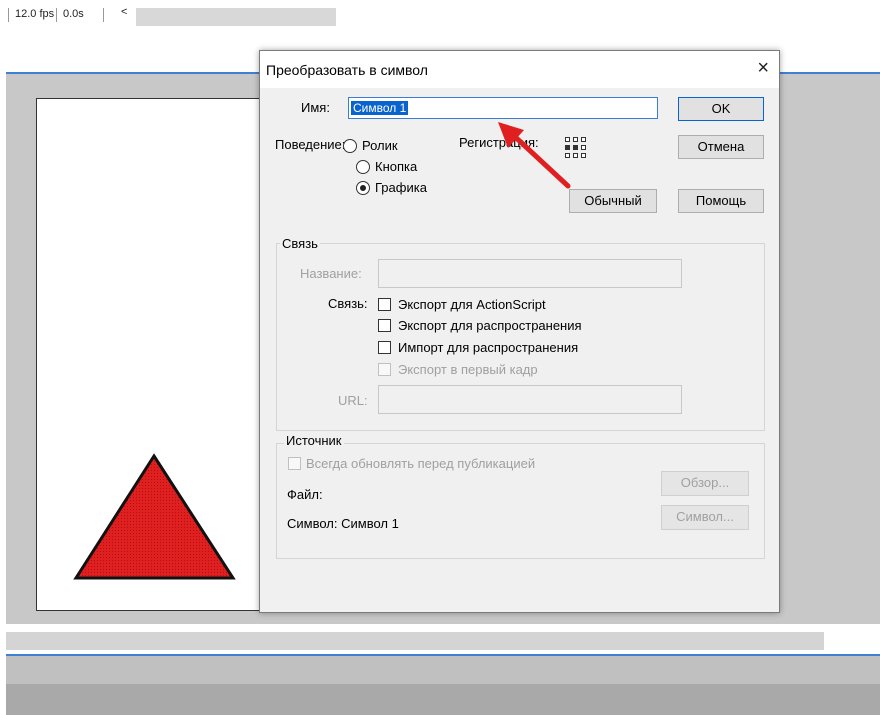  I want to click on export-first-frame-checkbox, so click(384, 369).